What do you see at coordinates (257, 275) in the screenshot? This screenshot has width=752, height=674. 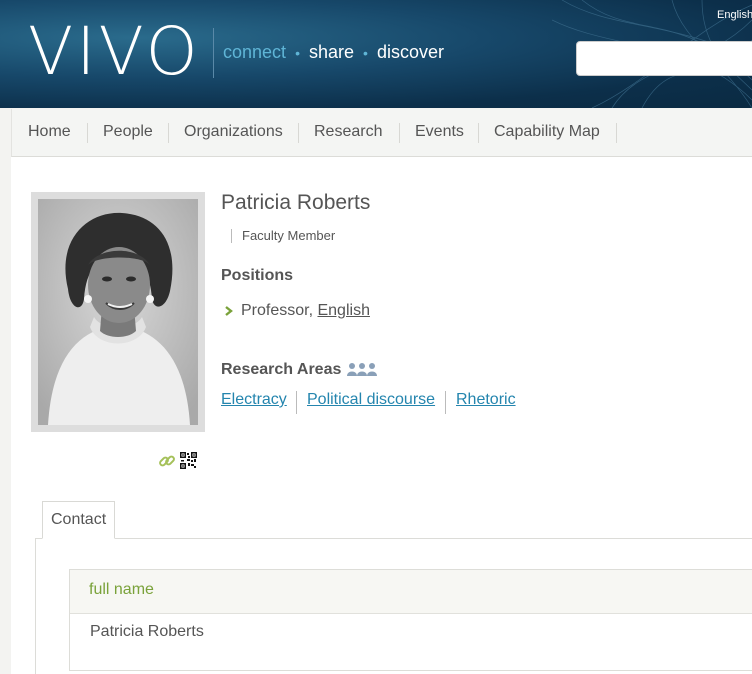 I see `positions-heading: Positions` at bounding box center [257, 275].